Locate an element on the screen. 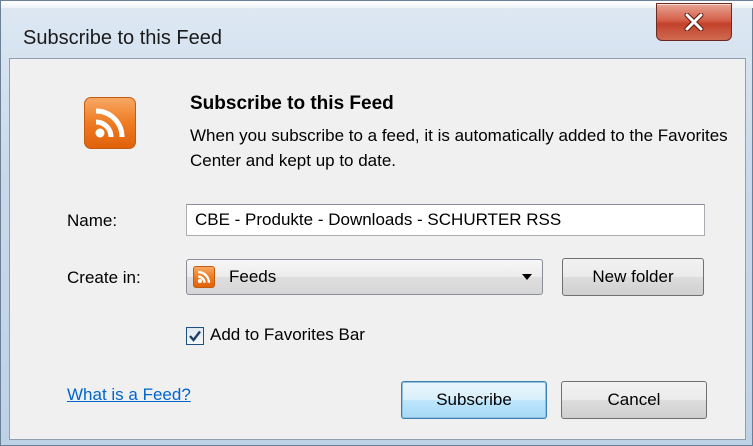 The height and width of the screenshot is (446, 753). dialog-heading: Subscribe to this Feed is located at coordinates (292, 103).